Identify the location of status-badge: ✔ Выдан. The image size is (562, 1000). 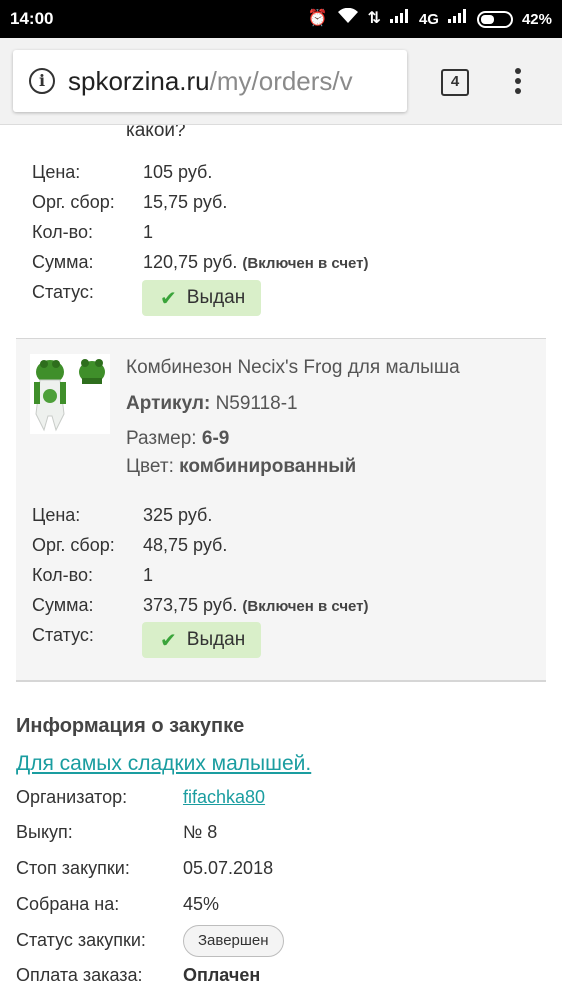
(202, 640).